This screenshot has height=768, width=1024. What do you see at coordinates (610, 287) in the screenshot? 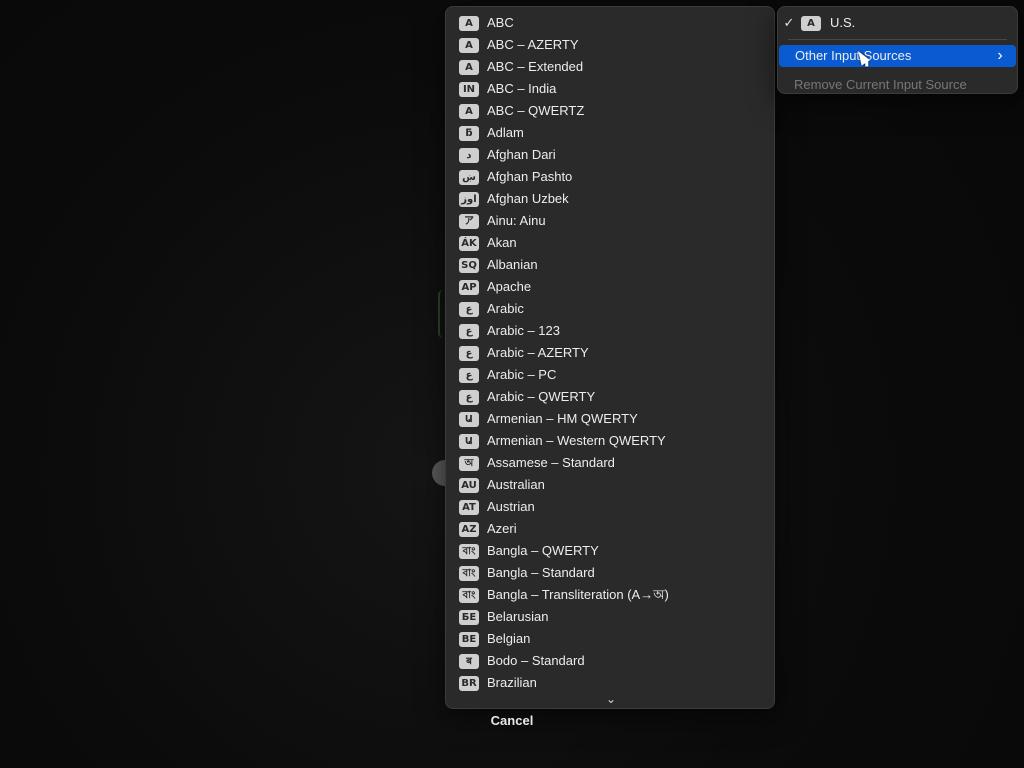
I see `input-source-apache: AP Apache` at bounding box center [610, 287].